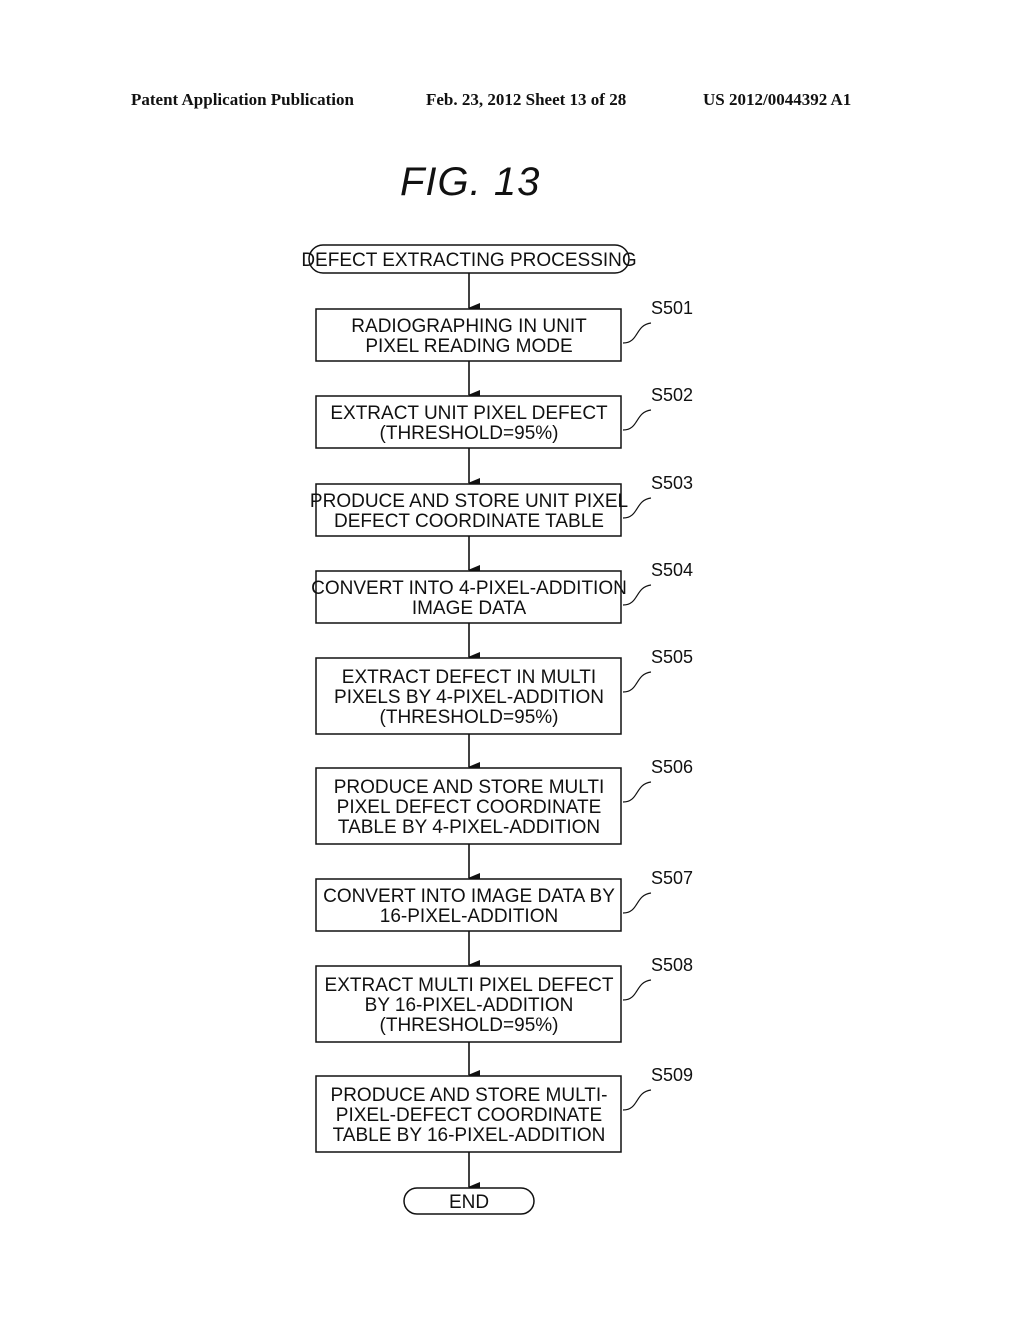 The width and height of the screenshot is (1024, 1320). What do you see at coordinates (672, 570) in the screenshot?
I see `step-id-label: S504` at bounding box center [672, 570].